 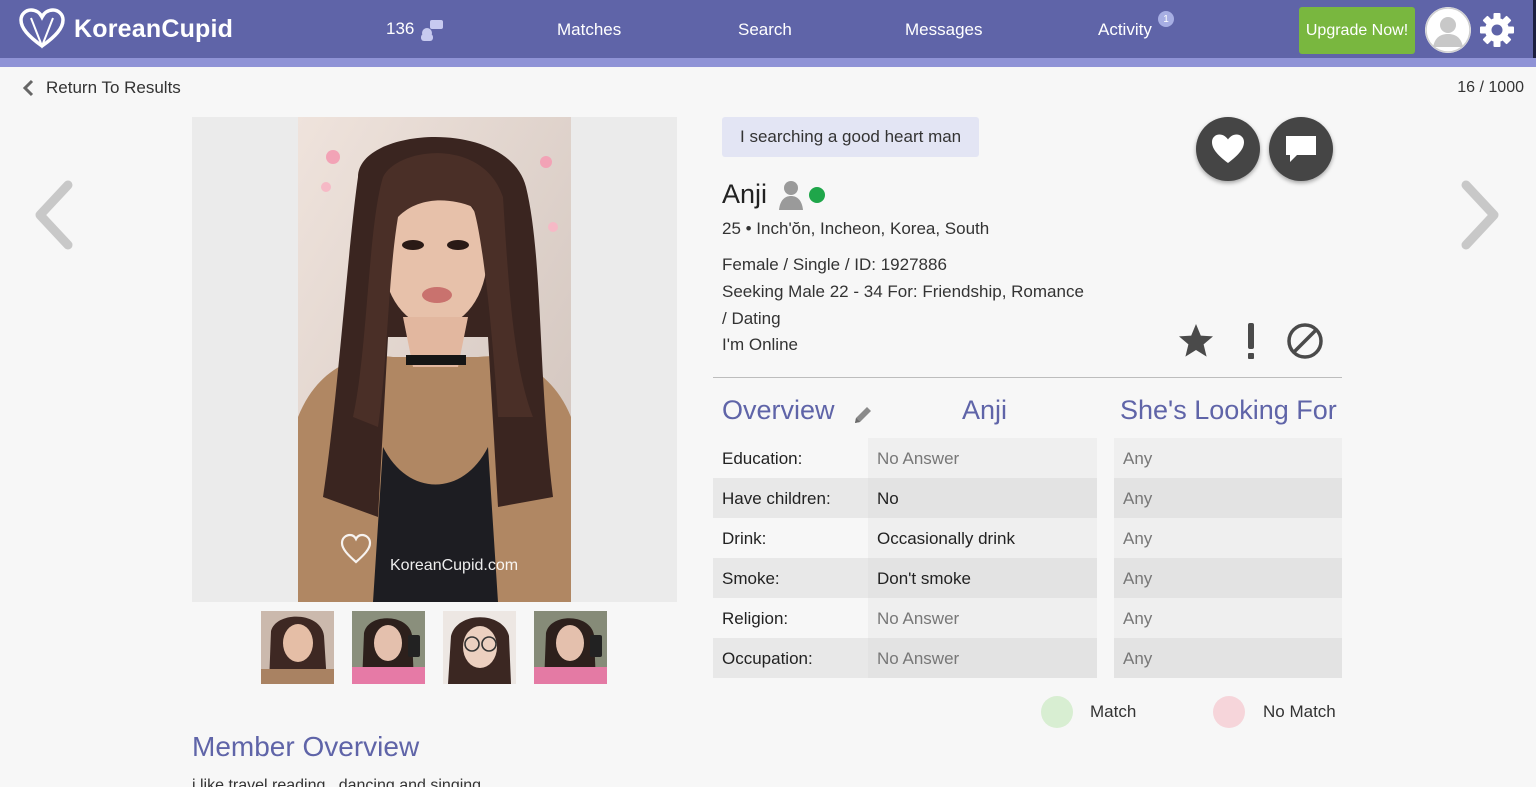 What do you see at coordinates (755, 618) in the screenshot?
I see `row-label: Religion:` at bounding box center [755, 618].